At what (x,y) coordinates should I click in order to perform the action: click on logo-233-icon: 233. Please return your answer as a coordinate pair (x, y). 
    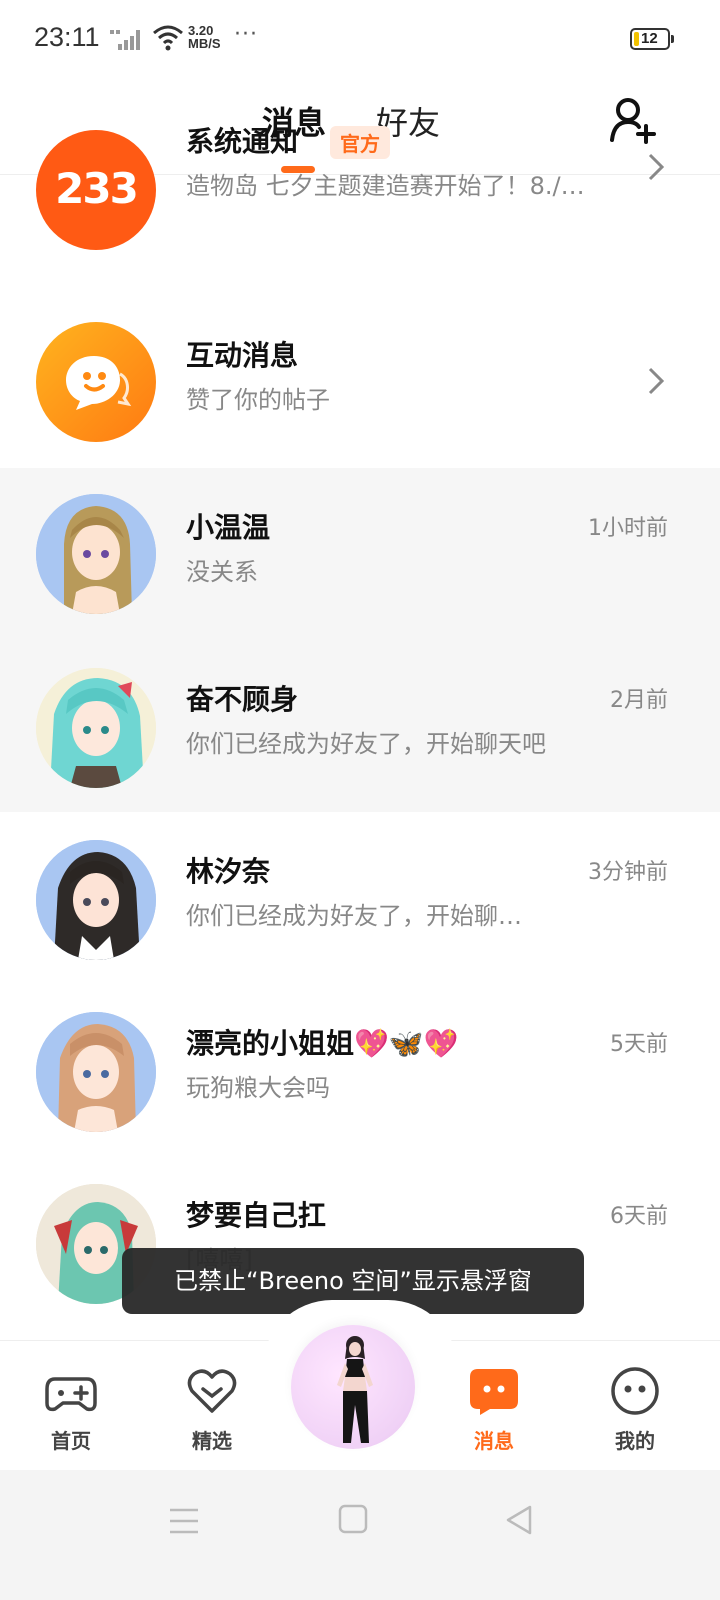
    Looking at the image, I should click on (96, 190).